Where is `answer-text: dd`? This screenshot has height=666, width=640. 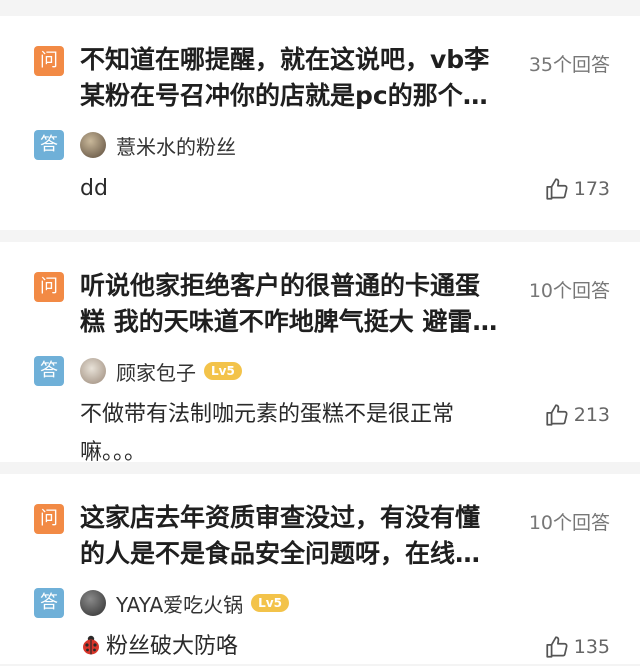
answer-text: dd is located at coordinates (94, 188).